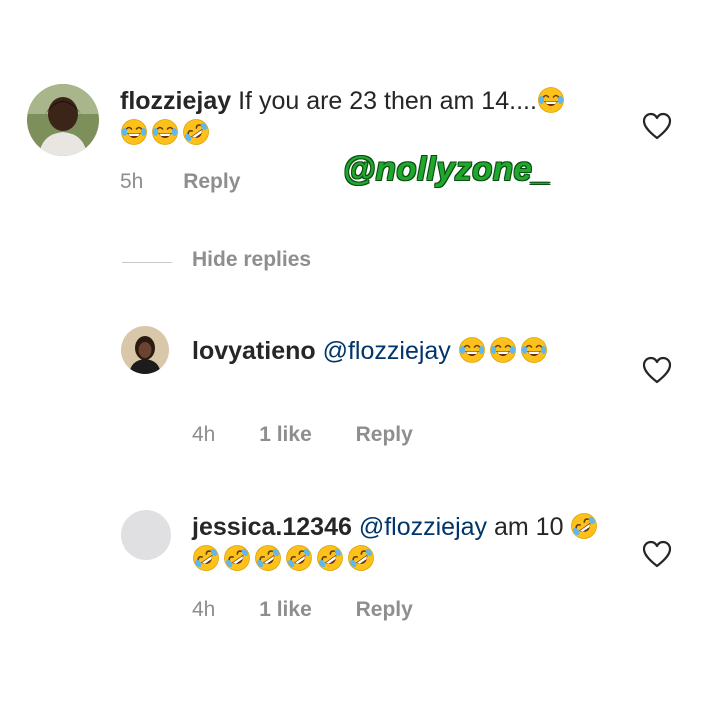 The width and height of the screenshot is (720, 720). What do you see at coordinates (254, 351) in the screenshot?
I see `username: lovyatieno` at bounding box center [254, 351].